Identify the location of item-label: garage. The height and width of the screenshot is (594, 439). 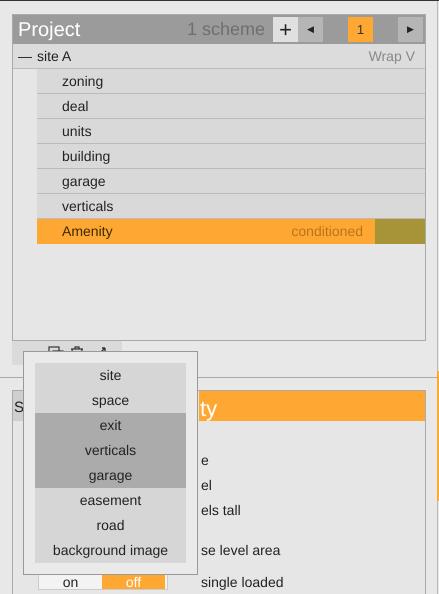
(83, 181).